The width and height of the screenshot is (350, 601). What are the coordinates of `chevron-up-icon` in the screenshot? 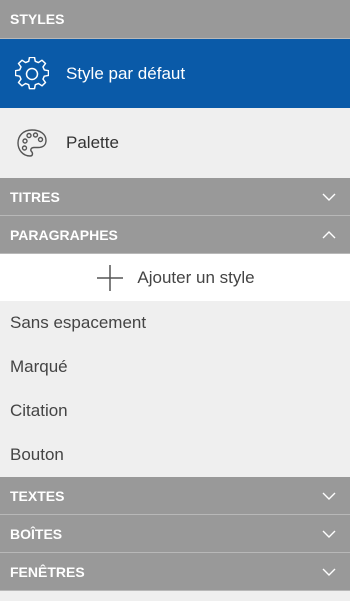 It's located at (329, 235).